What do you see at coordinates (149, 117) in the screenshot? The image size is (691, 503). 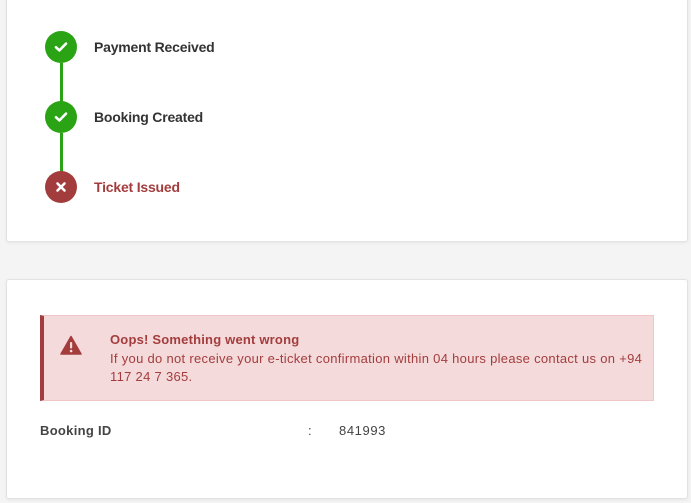 I see `status-step-label: Booking Created` at bounding box center [149, 117].